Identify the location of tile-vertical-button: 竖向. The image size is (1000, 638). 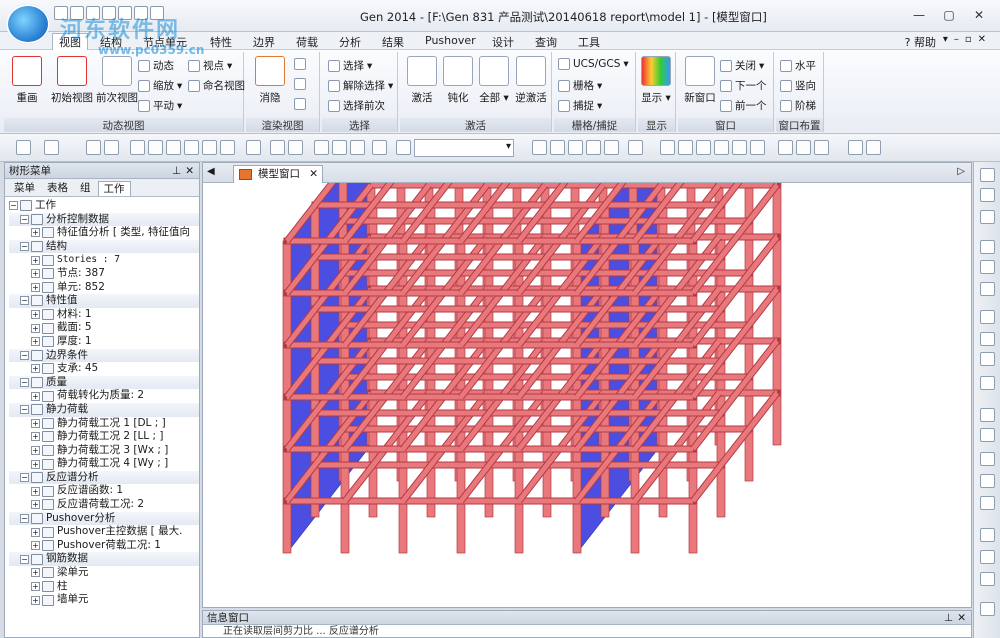
(798, 85).